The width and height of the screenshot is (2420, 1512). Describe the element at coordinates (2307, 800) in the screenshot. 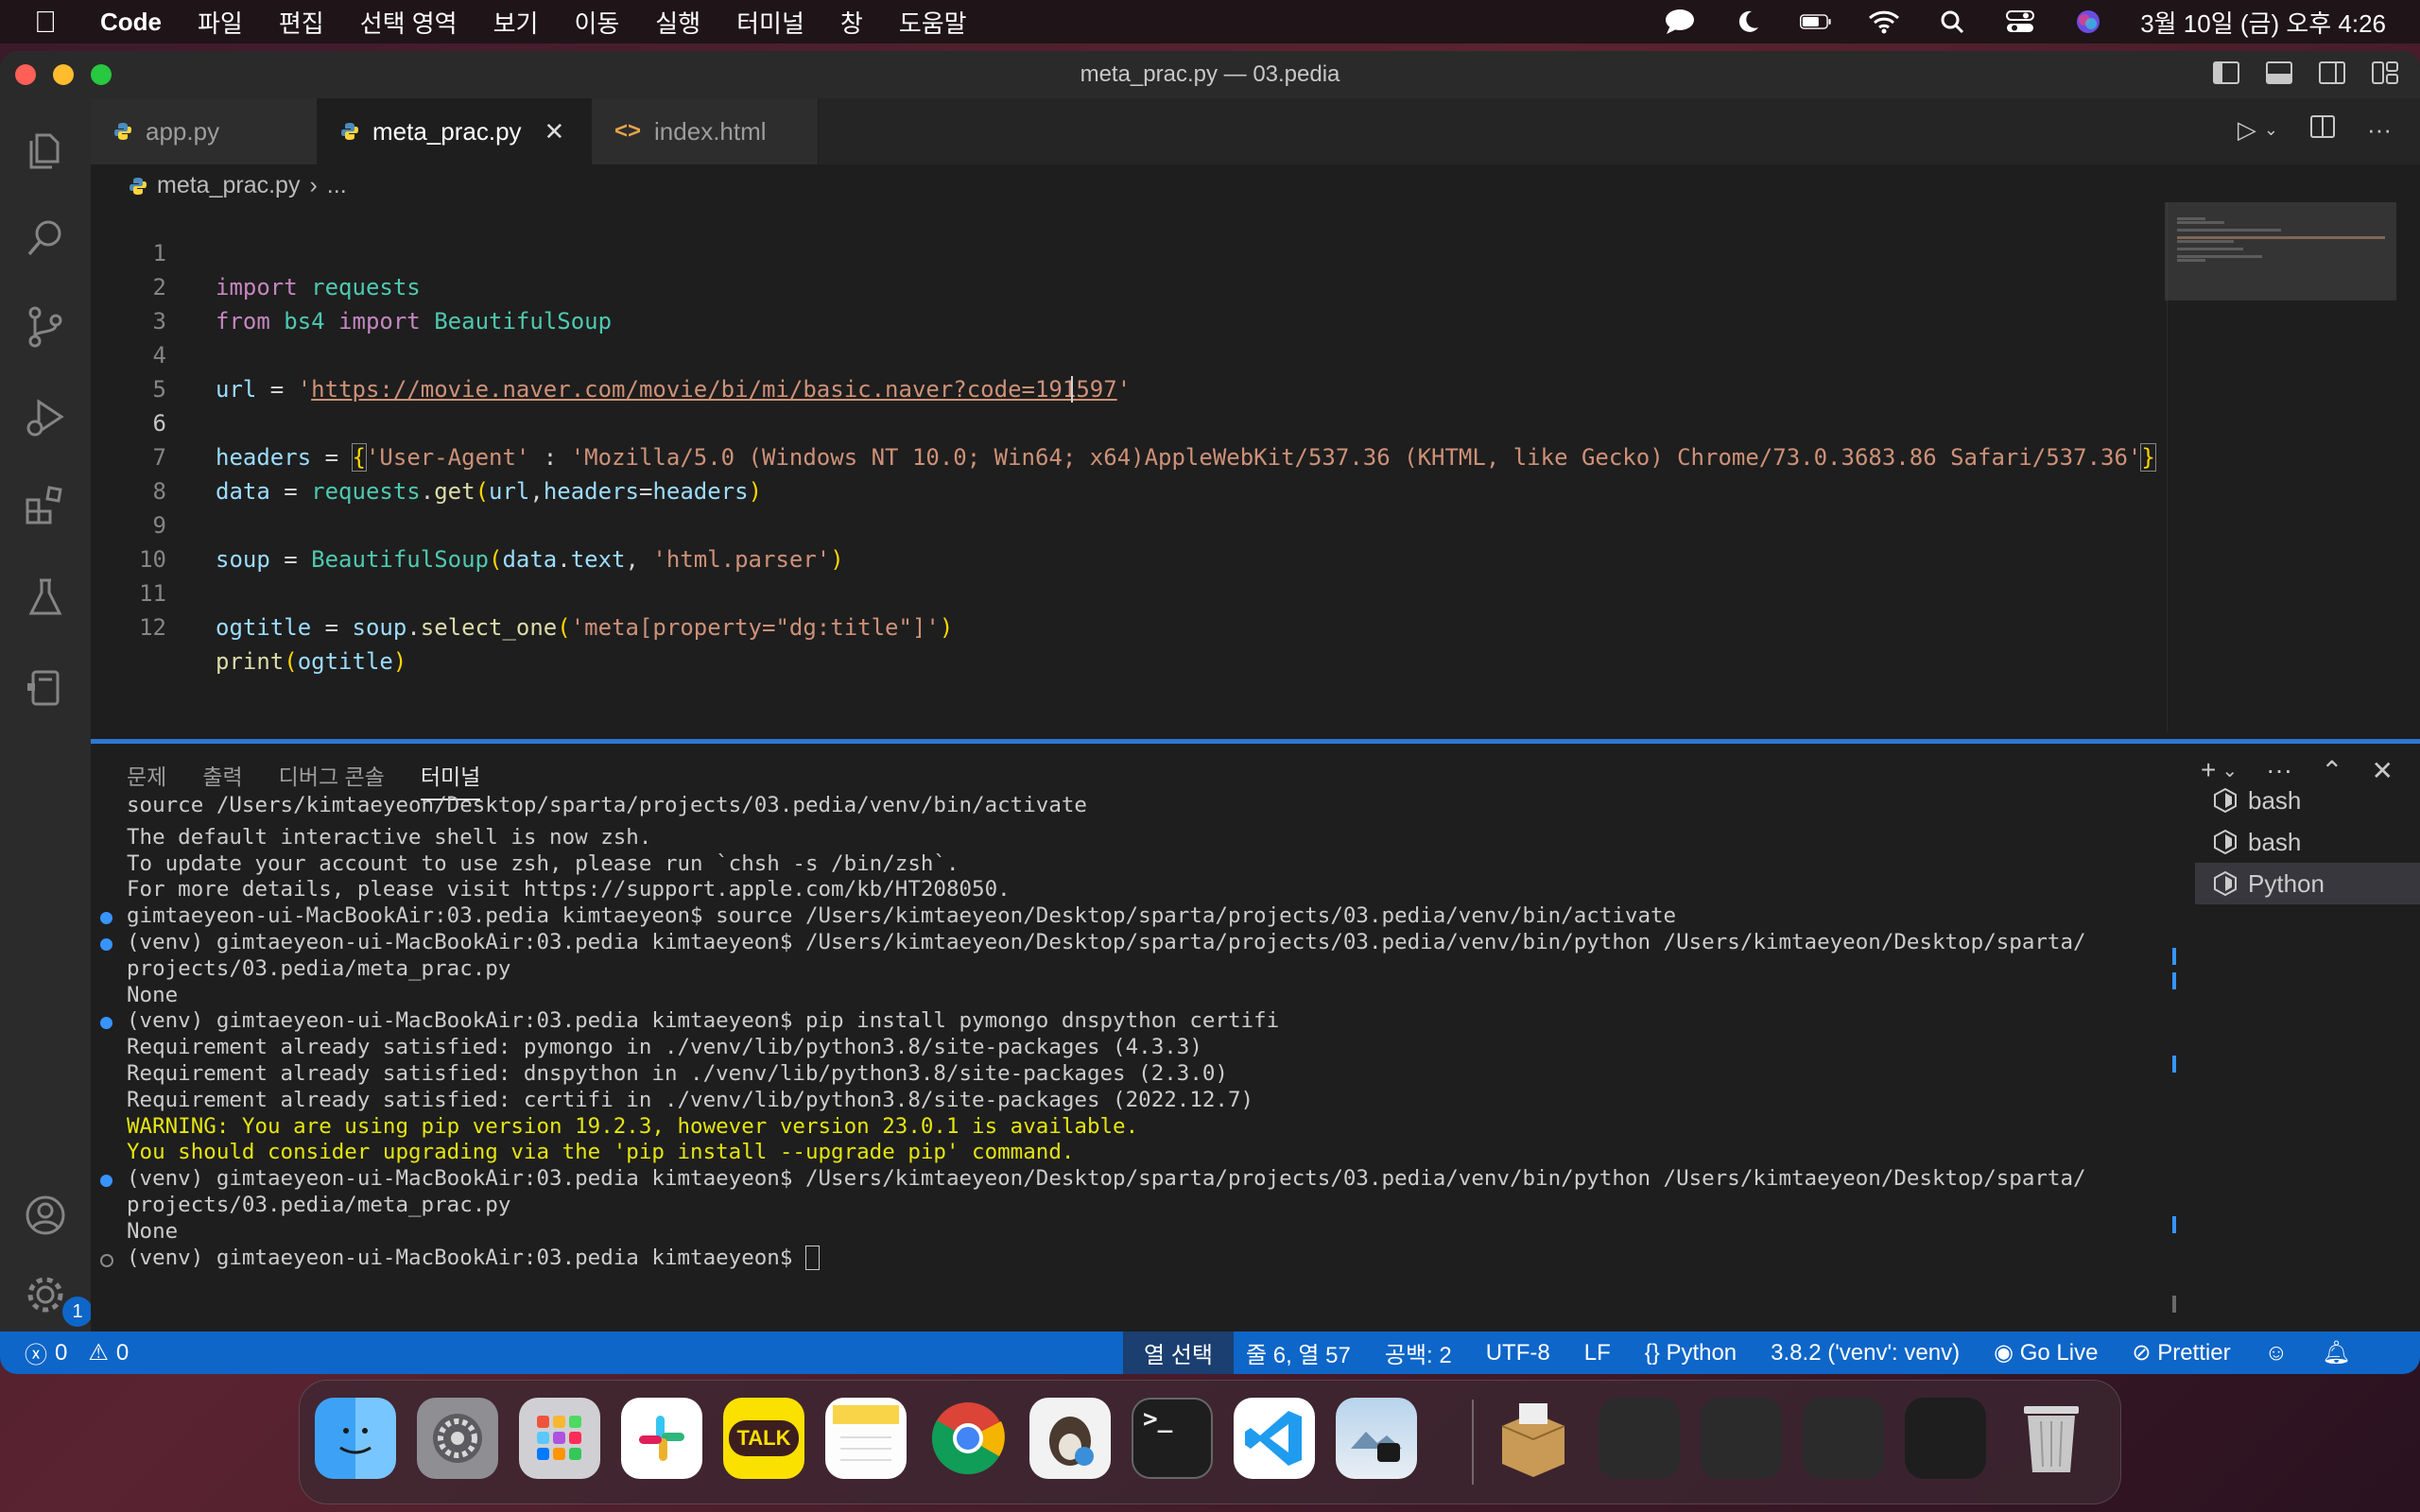

I see `terminal-instance-bash-1: bash` at that location.